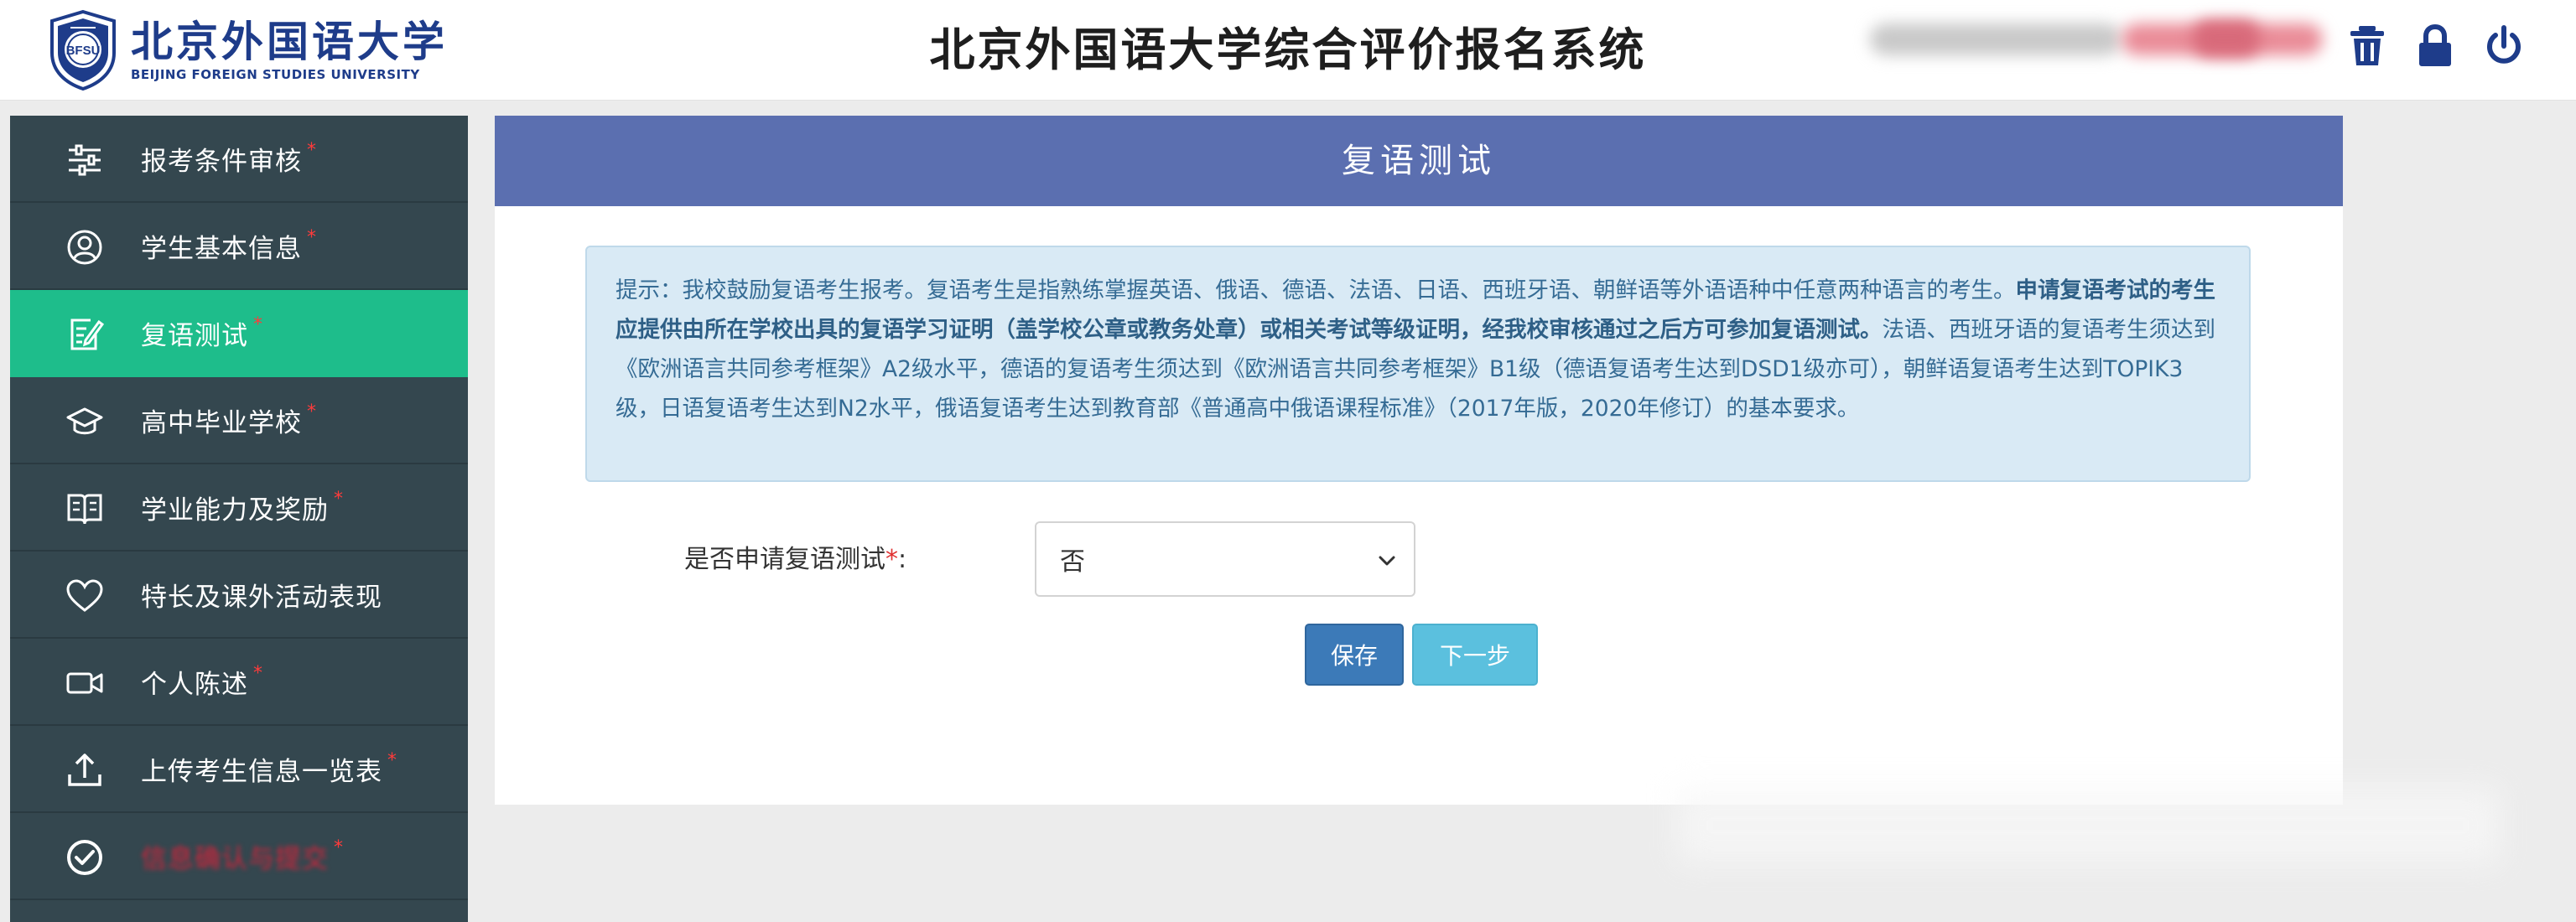  Describe the element at coordinates (194, 335) in the screenshot. I see `sidebar-item-label: 复语测试` at that location.